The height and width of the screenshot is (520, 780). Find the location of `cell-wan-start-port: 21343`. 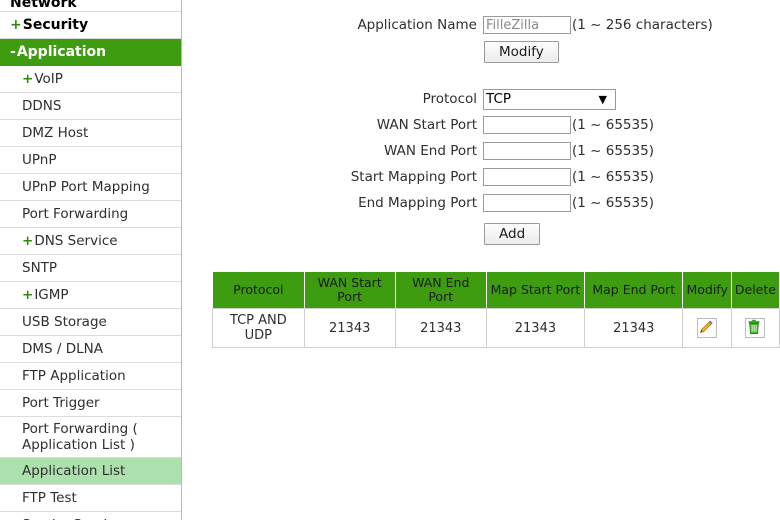

cell-wan-start-port: 21343 is located at coordinates (349, 328).